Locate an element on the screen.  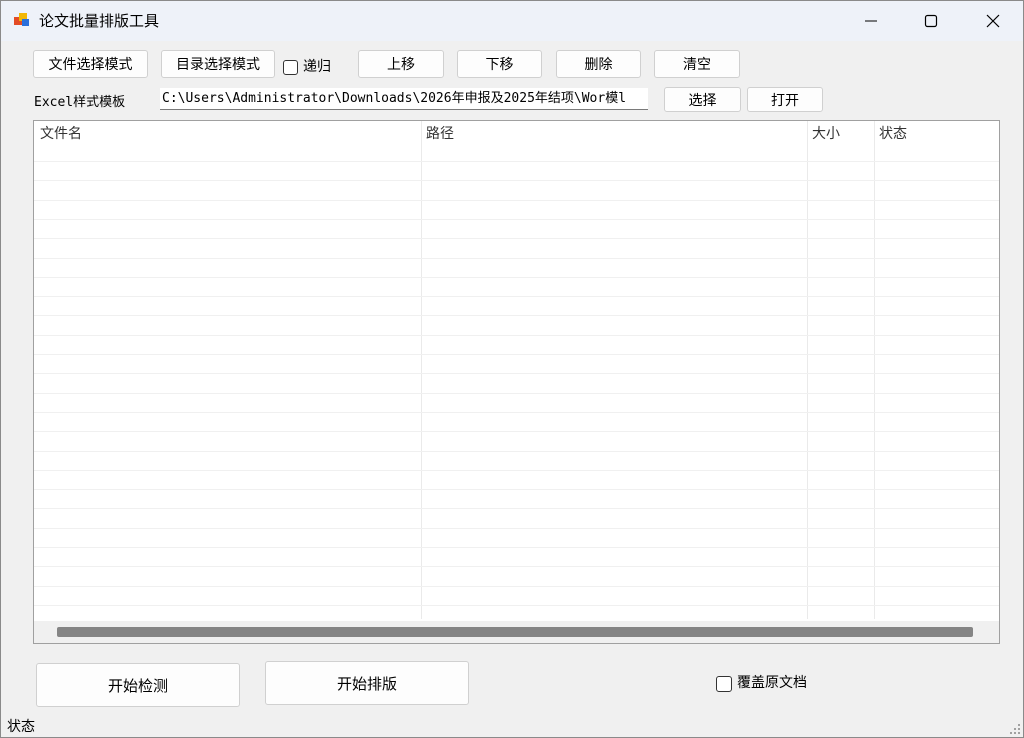
overwrite-checkbox is located at coordinates (724, 684).